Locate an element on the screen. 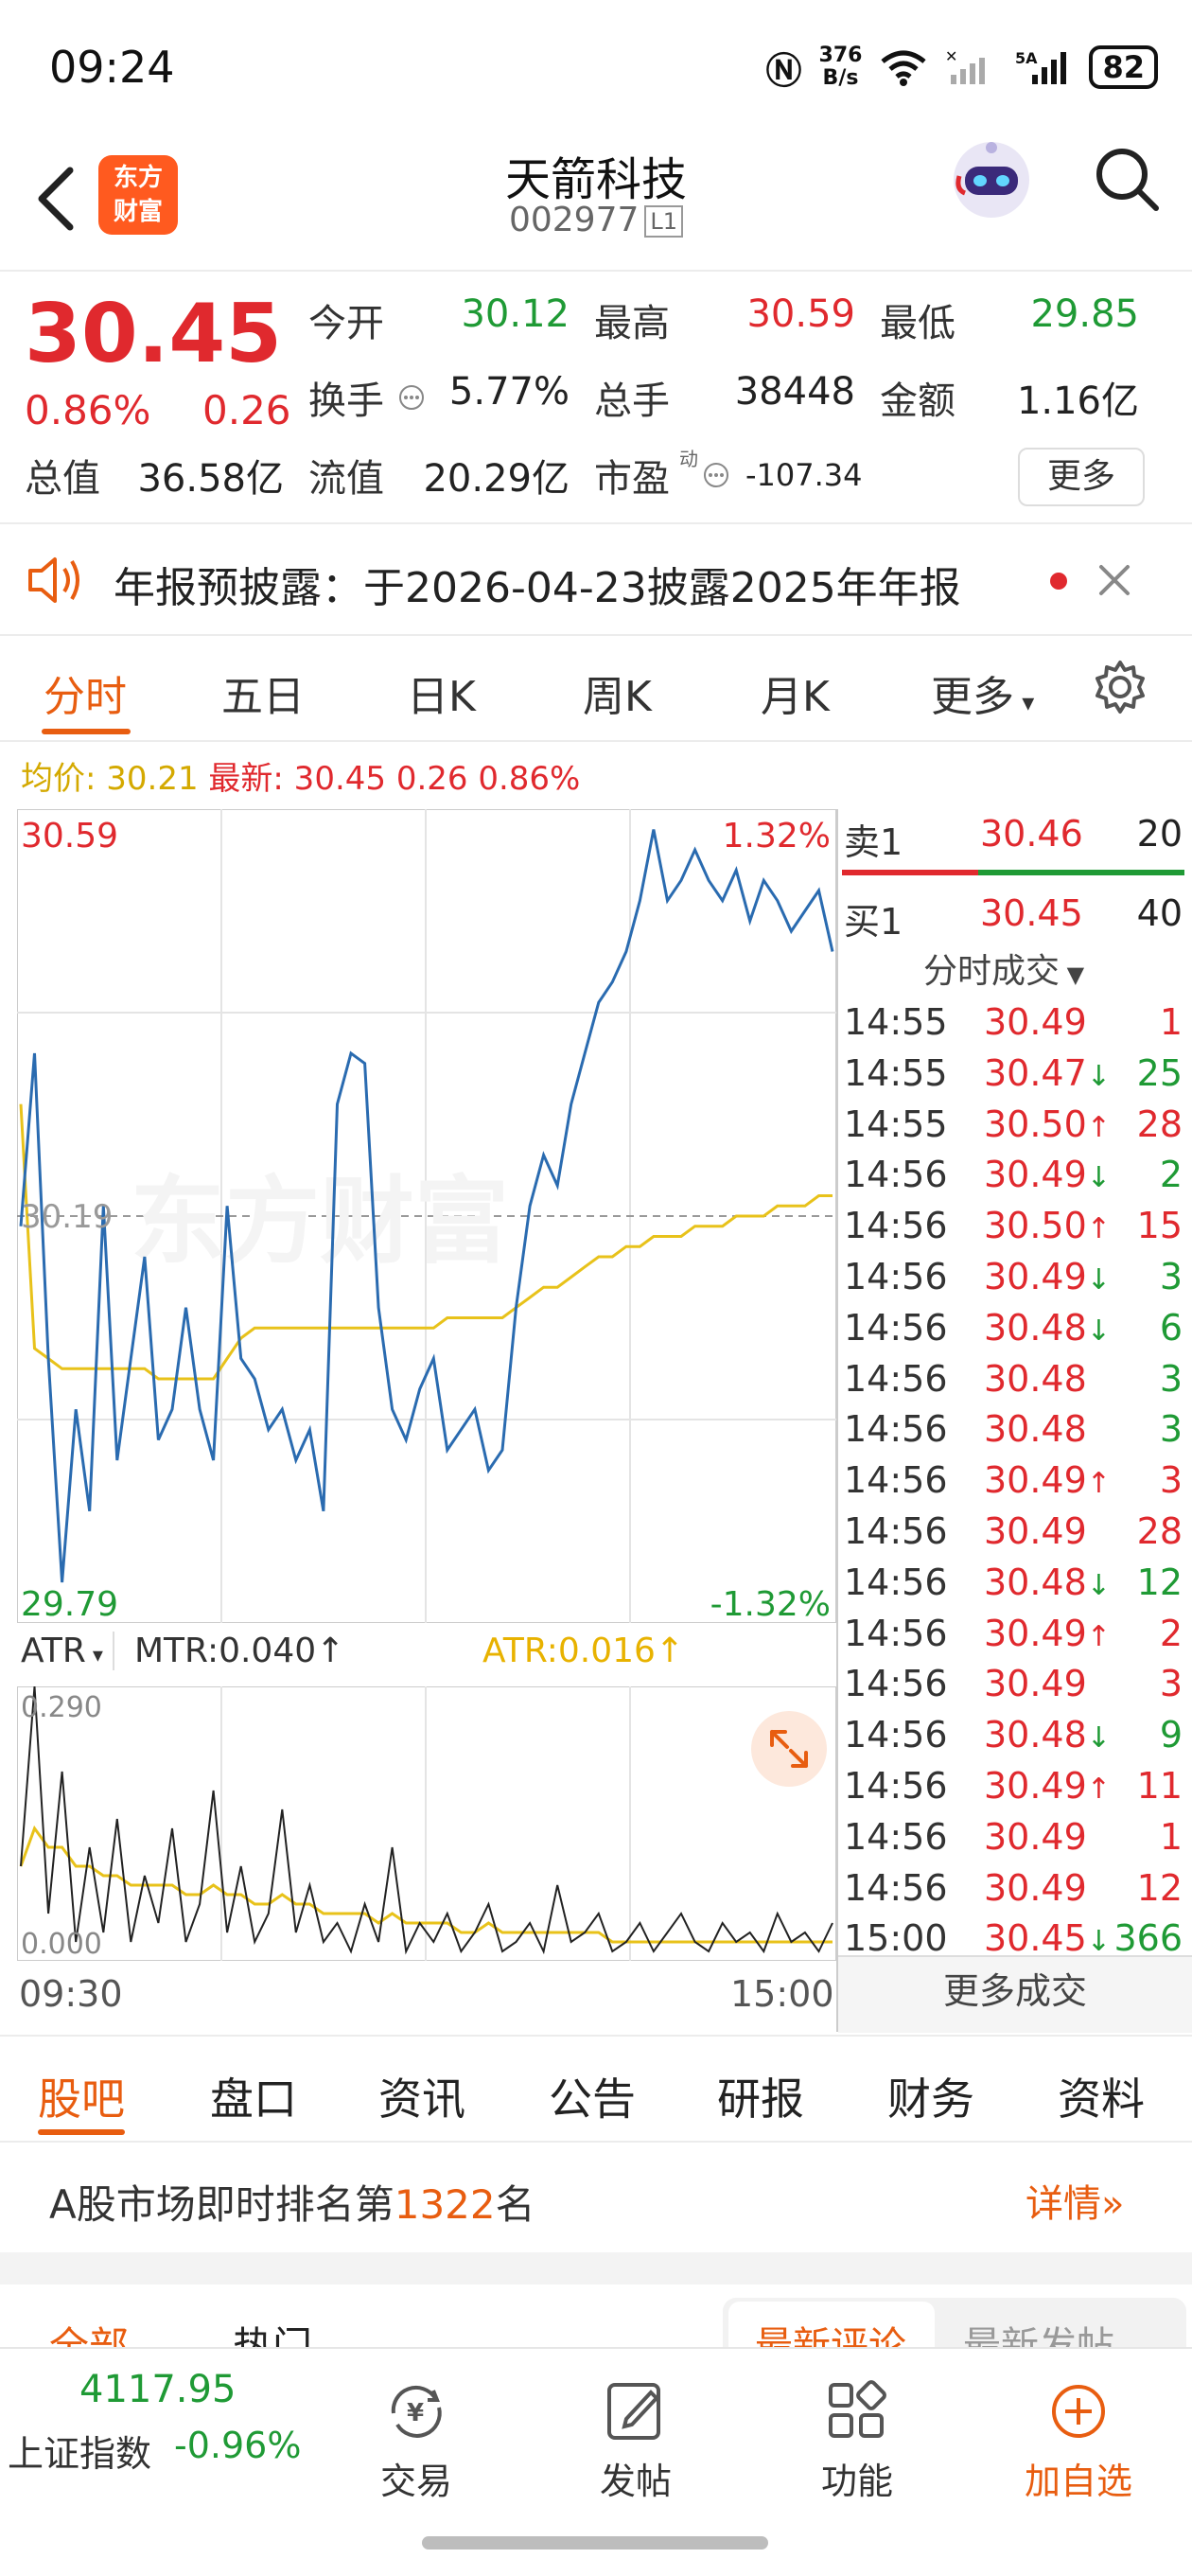  tab-pankou: 盘口 is located at coordinates (253, 2096).